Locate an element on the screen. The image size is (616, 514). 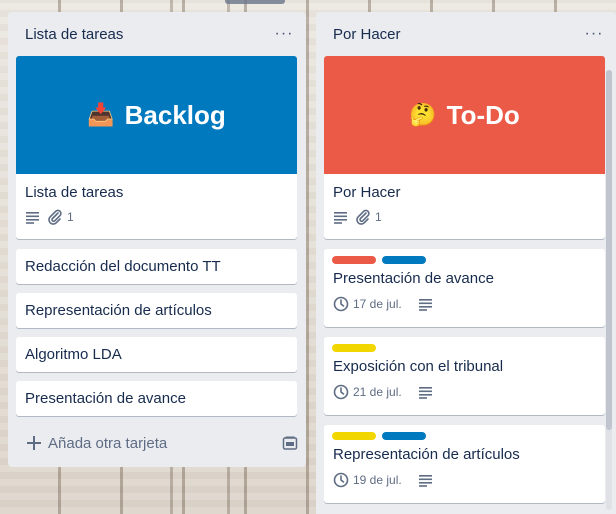
add-card-composer: Añada otra tarjeta is located at coordinates (162, 443).